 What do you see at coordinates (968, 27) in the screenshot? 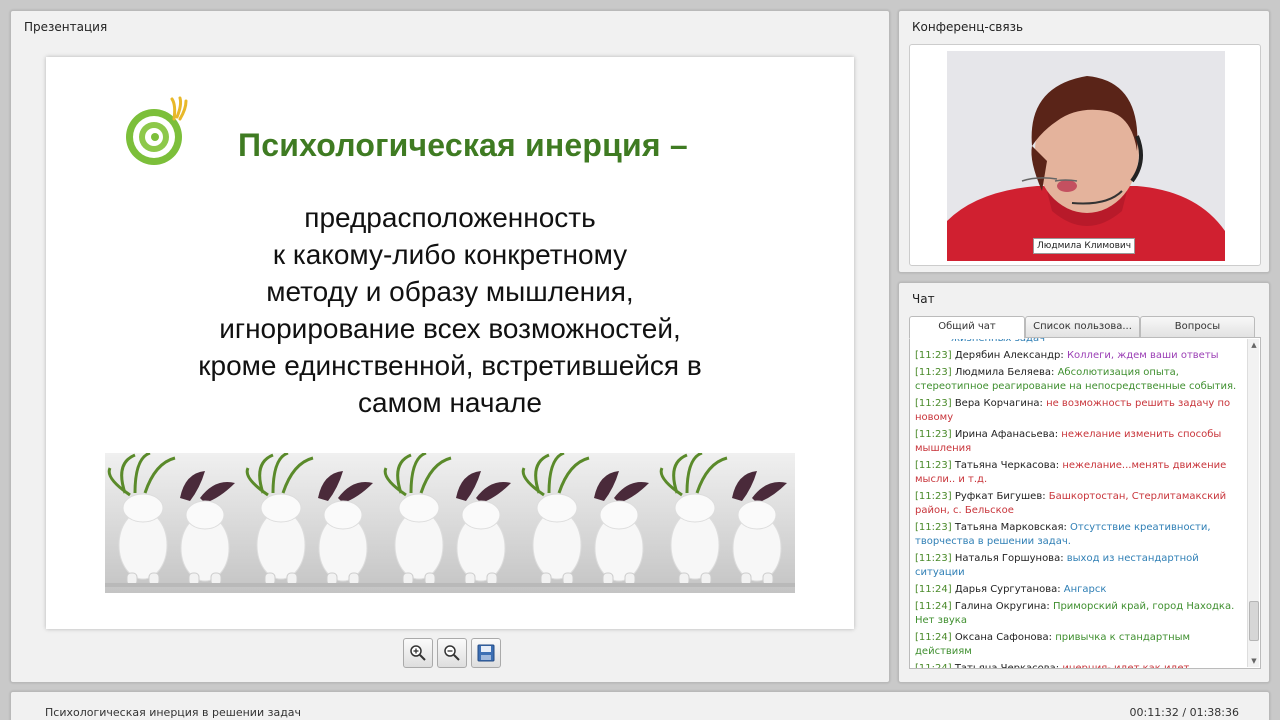
I see `conference-panel-title: Конференц-связь` at bounding box center [968, 27].